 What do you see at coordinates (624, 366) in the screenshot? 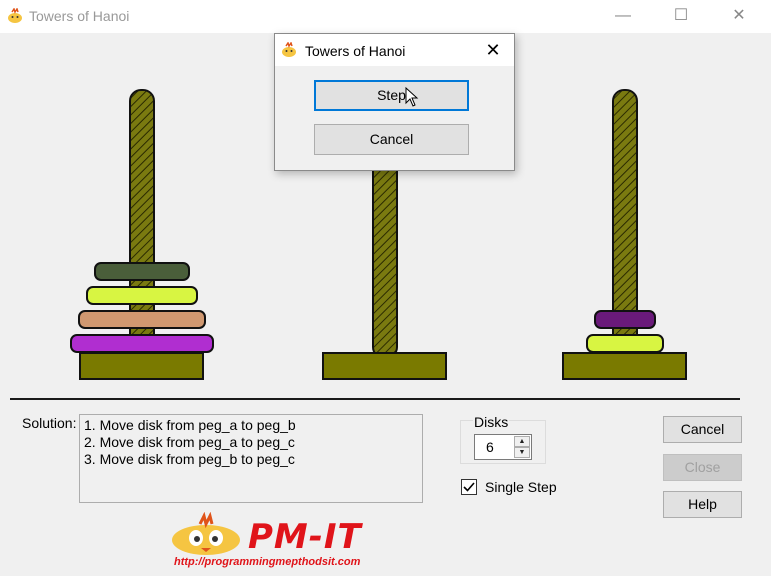
I see `peg-c-base` at bounding box center [624, 366].